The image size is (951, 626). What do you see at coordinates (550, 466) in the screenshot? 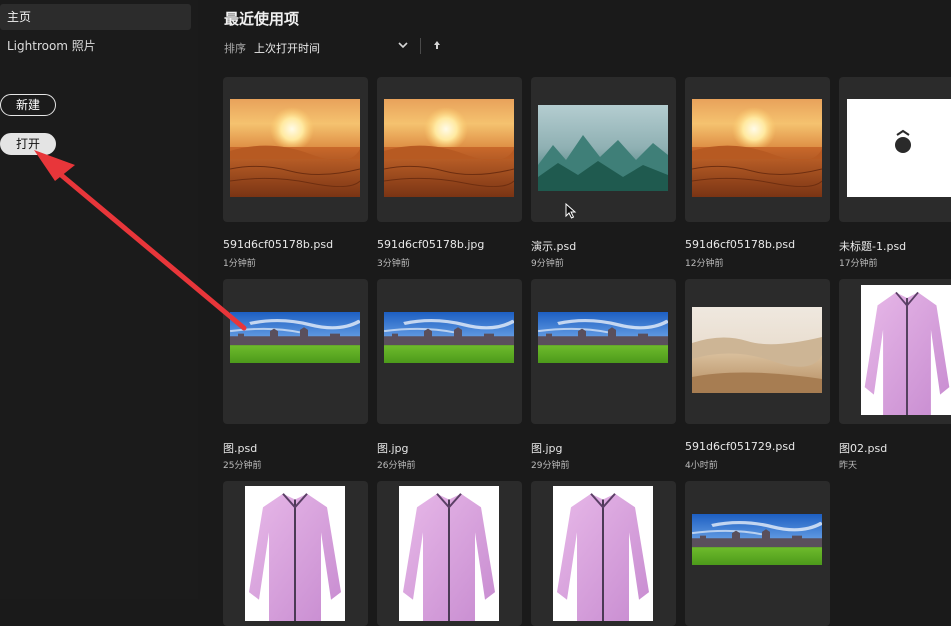
I see `file-time: 29分钟前` at bounding box center [550, 466].